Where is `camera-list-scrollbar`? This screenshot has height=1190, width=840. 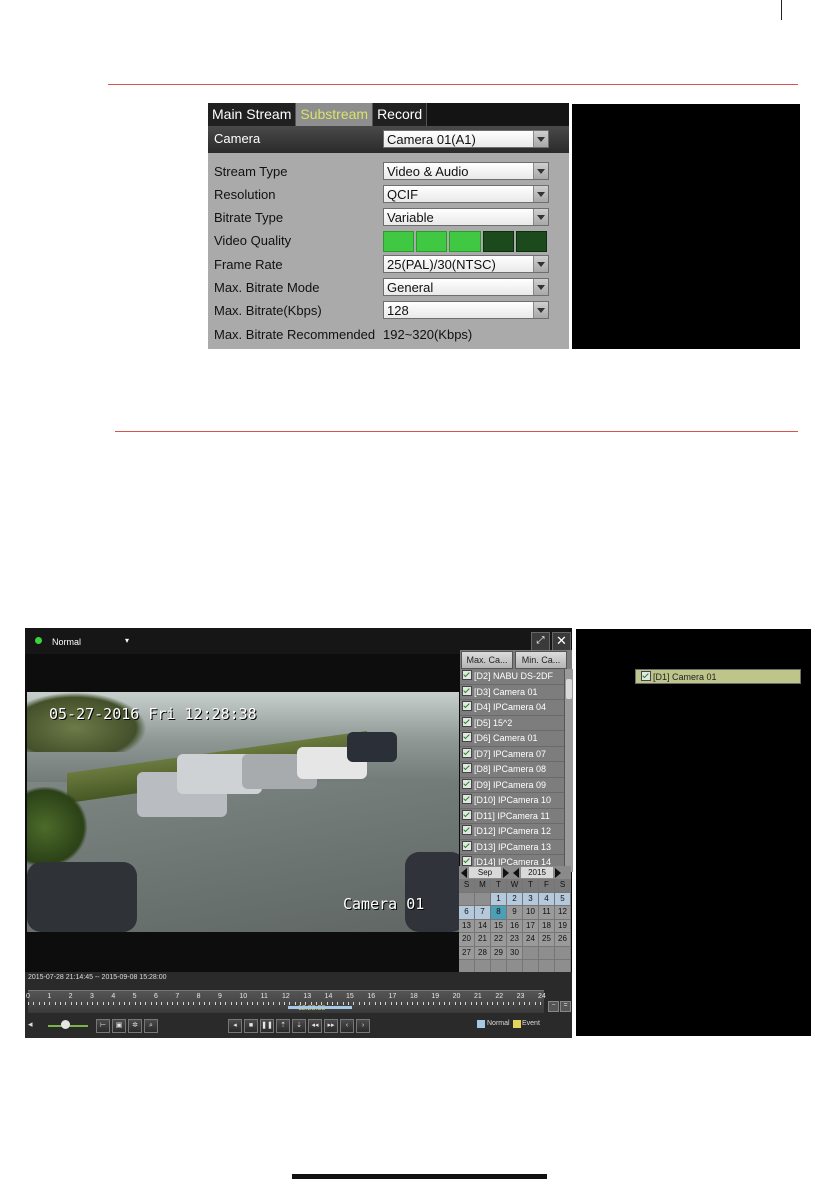
camera-list-scrollbar is located at coordinates (568, 770).